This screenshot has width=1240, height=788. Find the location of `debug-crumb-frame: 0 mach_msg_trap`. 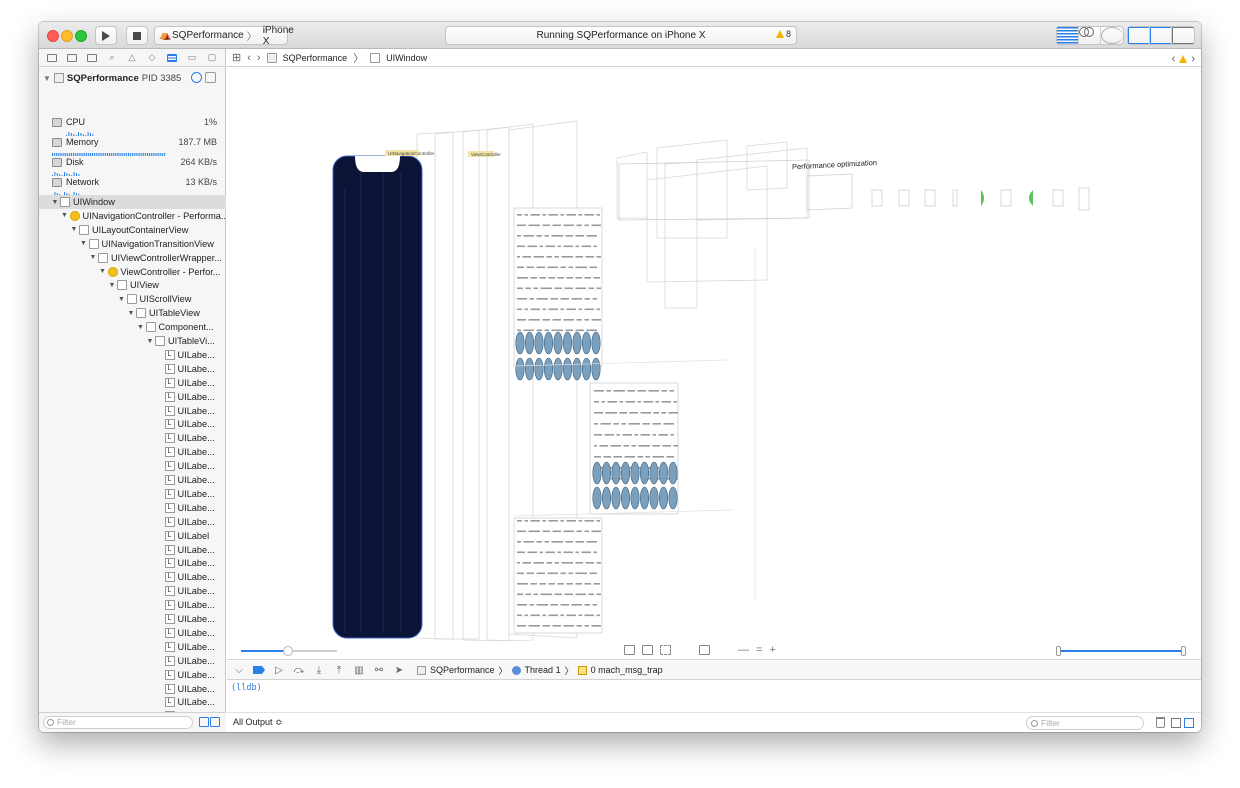

debug-crumb-frame: 0 mach_msg_trap is located at coordinates (627, 670).